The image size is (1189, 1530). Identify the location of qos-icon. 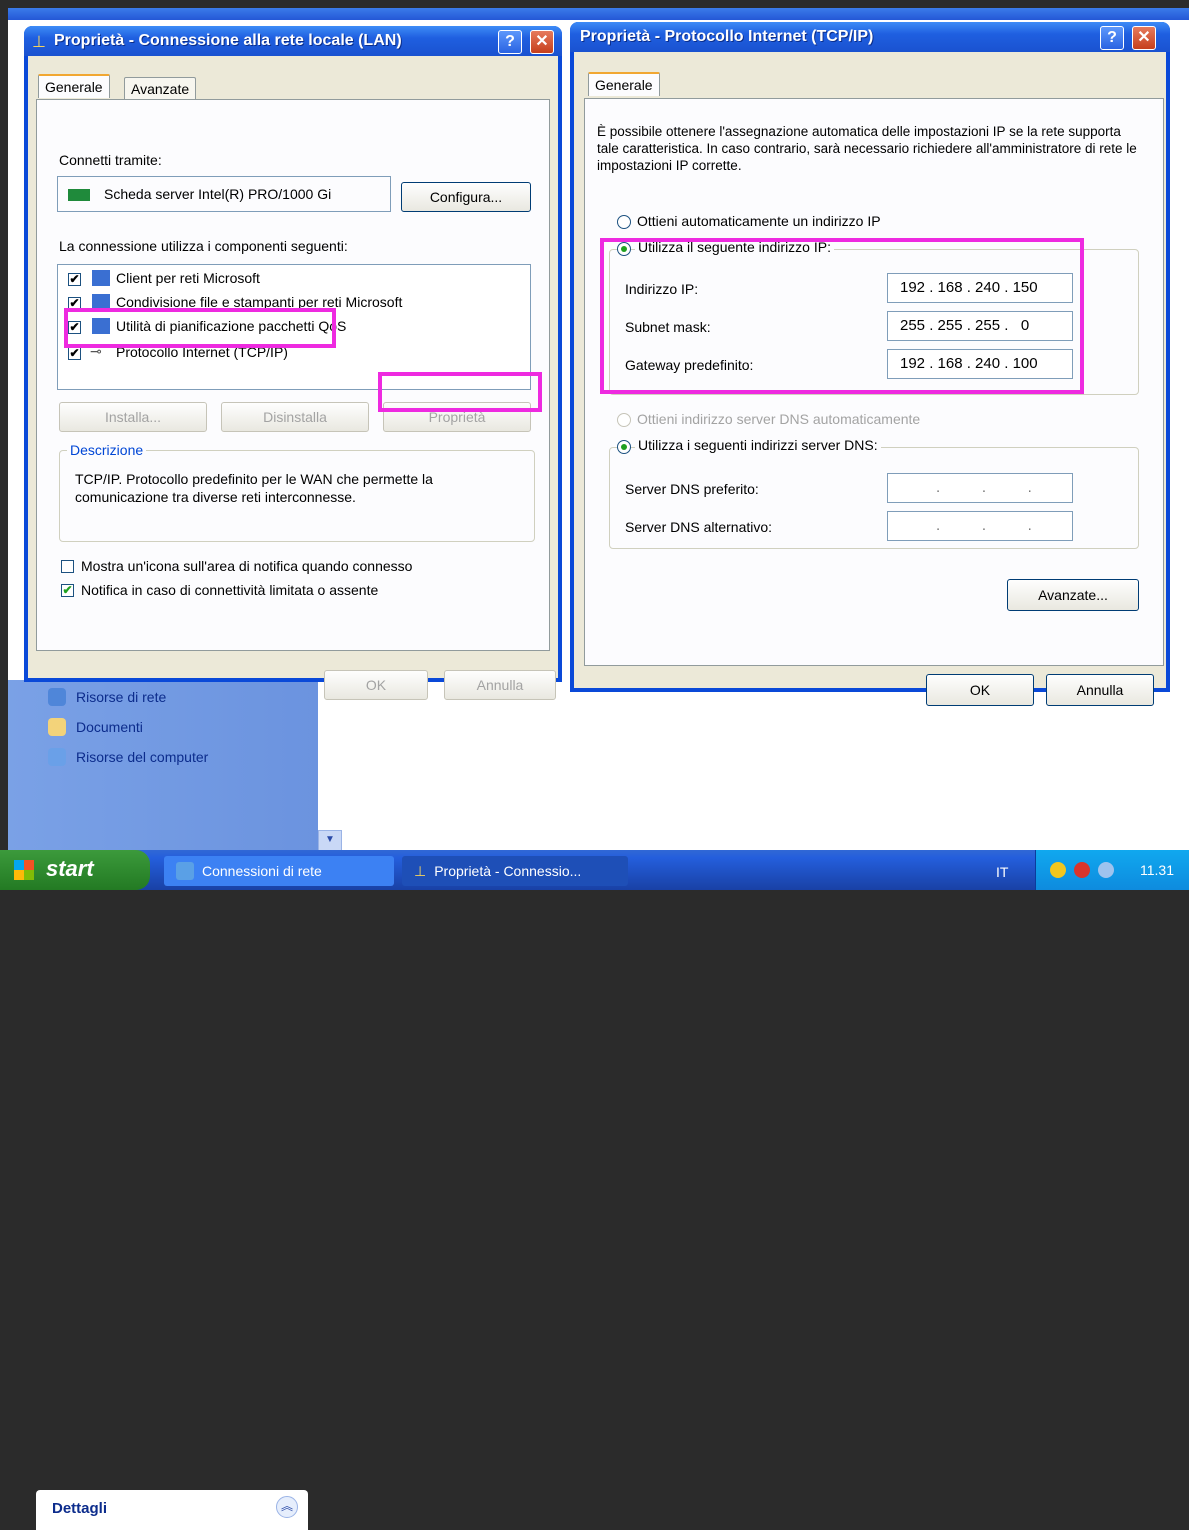
(101, 326).